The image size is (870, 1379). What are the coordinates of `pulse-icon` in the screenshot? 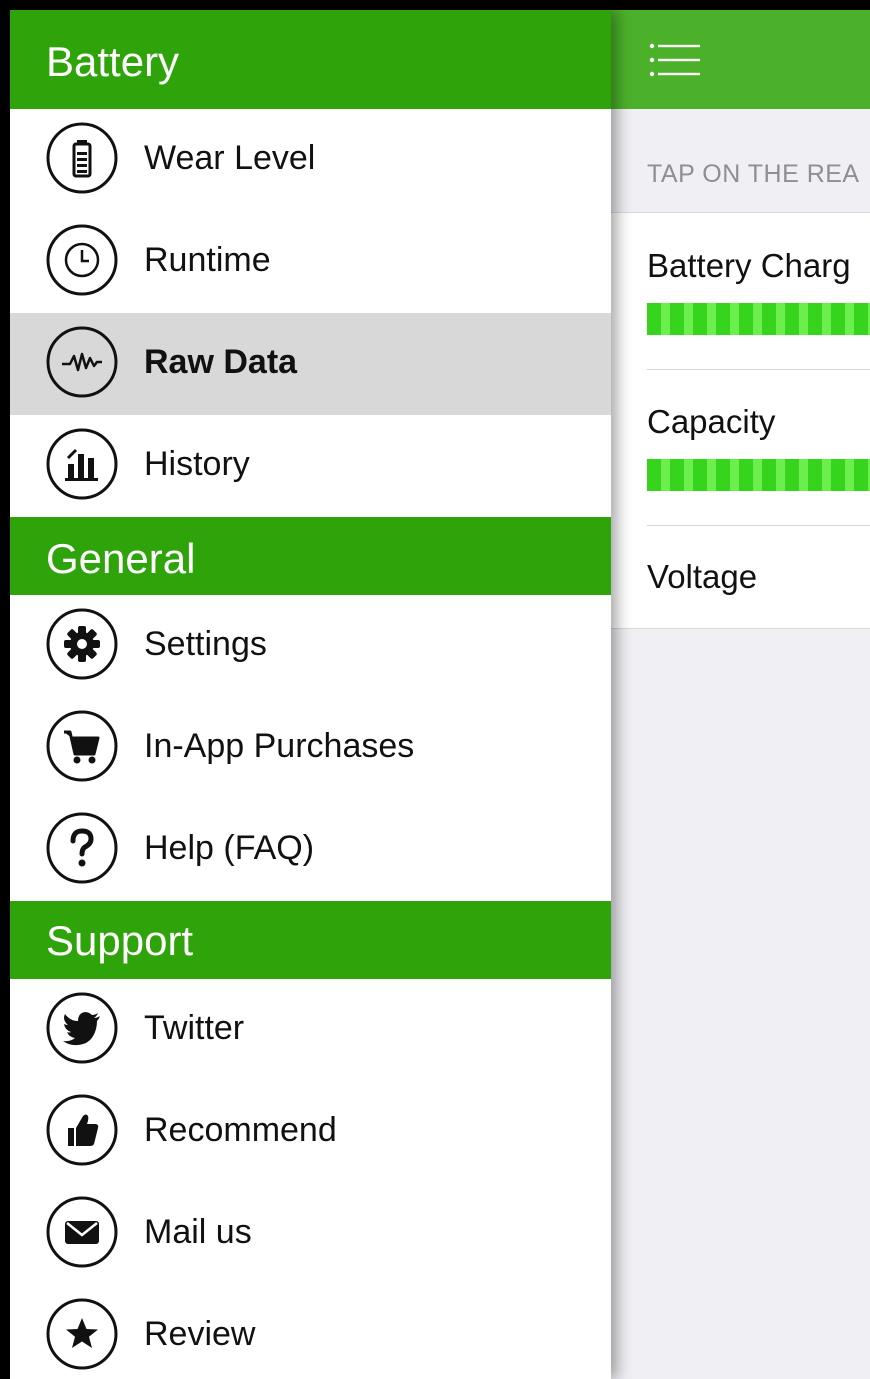 It's located at (82, 362).